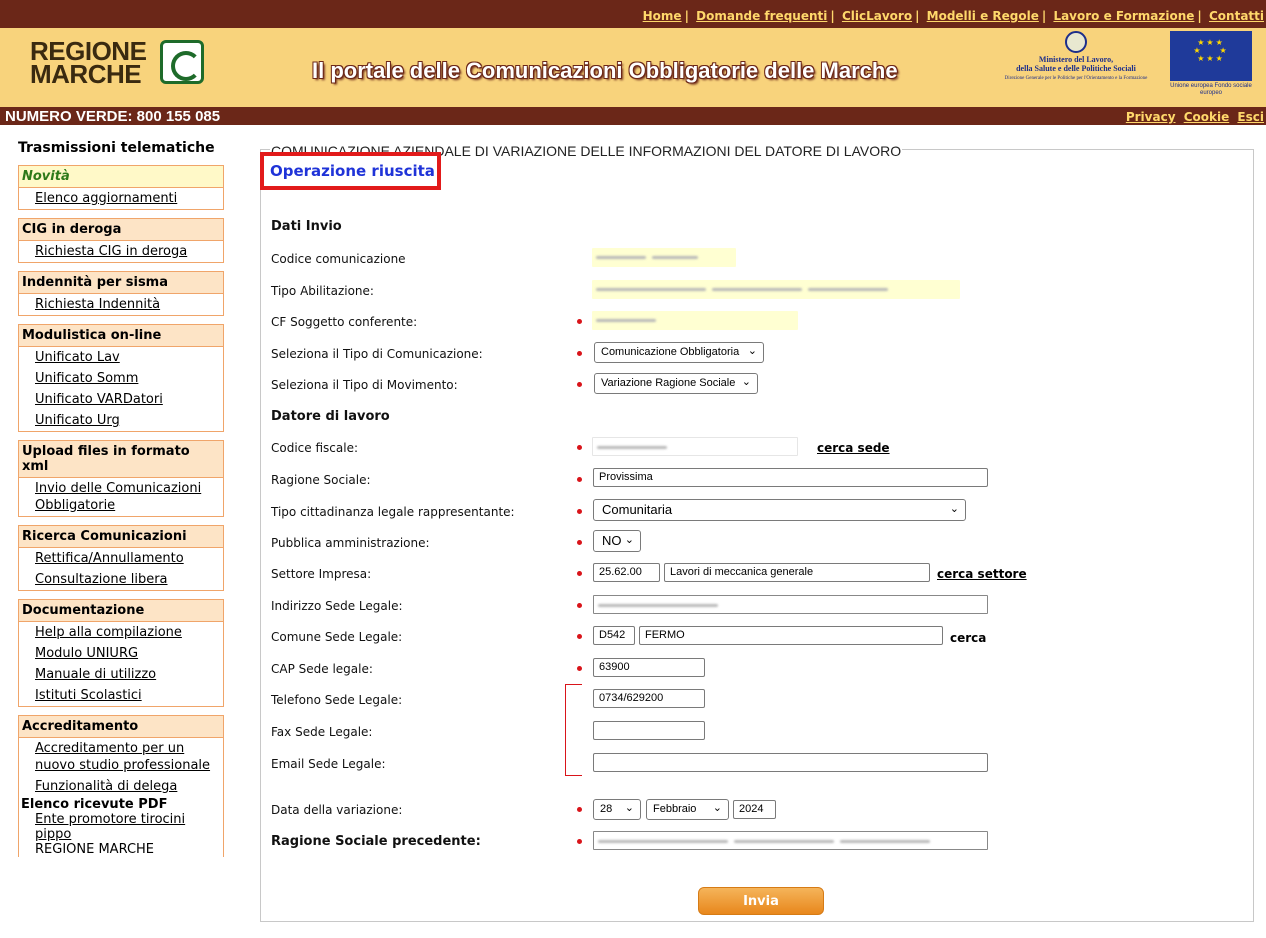 The image size is (1266, 938). Describe the element at coordinates (121, 786) in the screenshot. I see `sidebar-item-delega: Funzionalità di delega` at that location.